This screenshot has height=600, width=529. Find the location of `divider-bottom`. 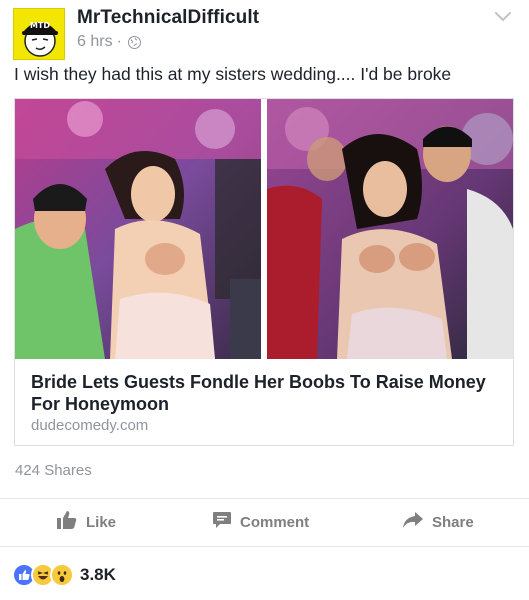

divider-bottom is located at coordinates (264, 546).